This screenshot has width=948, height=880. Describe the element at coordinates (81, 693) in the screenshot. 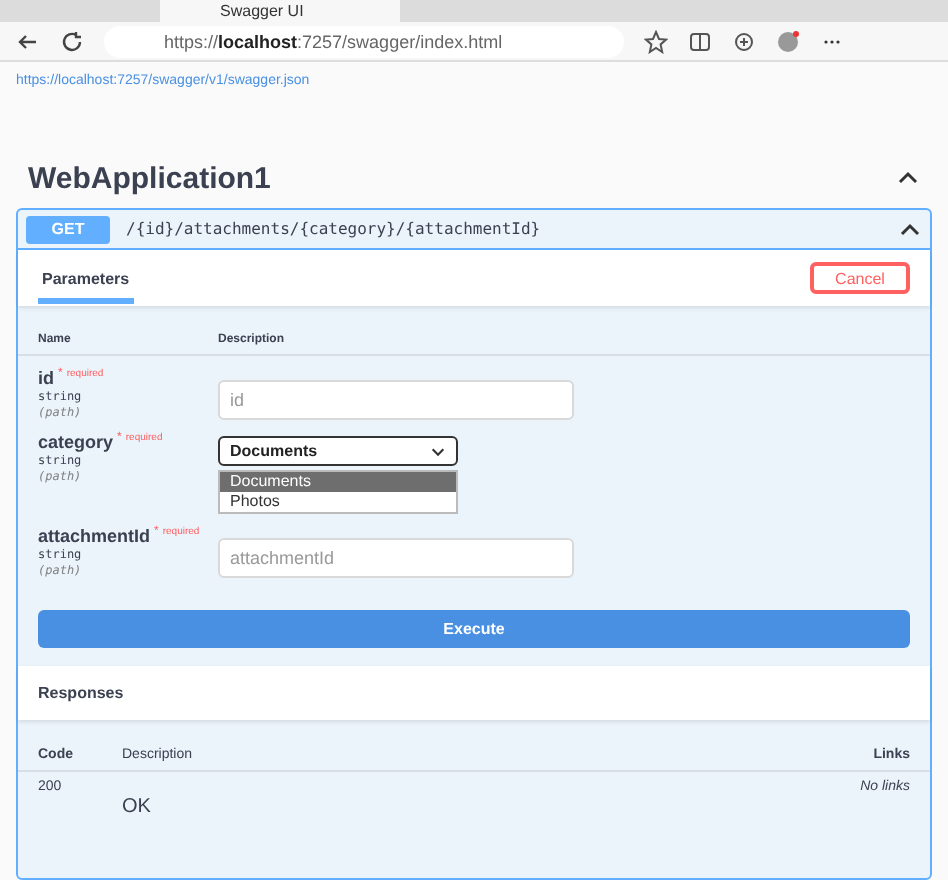

I see `responses-title: Responses` at that location.